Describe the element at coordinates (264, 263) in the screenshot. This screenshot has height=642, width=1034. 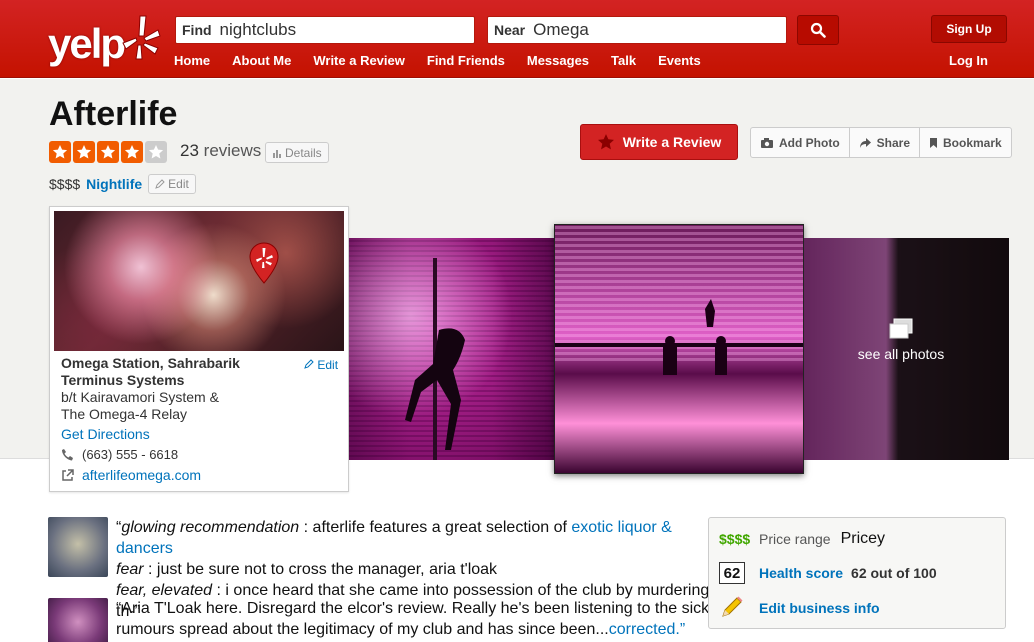
I see `map-pin-icon` at that location.